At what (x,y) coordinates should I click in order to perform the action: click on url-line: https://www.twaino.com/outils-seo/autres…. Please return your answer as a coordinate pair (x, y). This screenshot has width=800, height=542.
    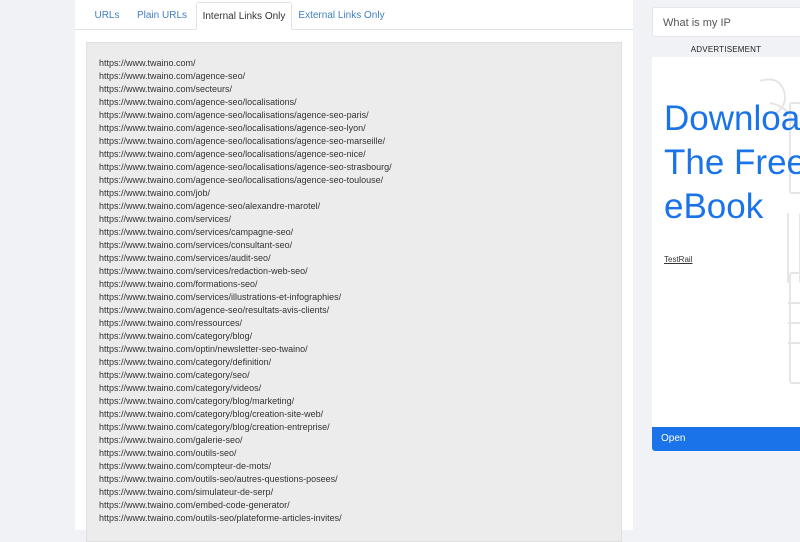
    Looking at the image, I should click on (218, 479).